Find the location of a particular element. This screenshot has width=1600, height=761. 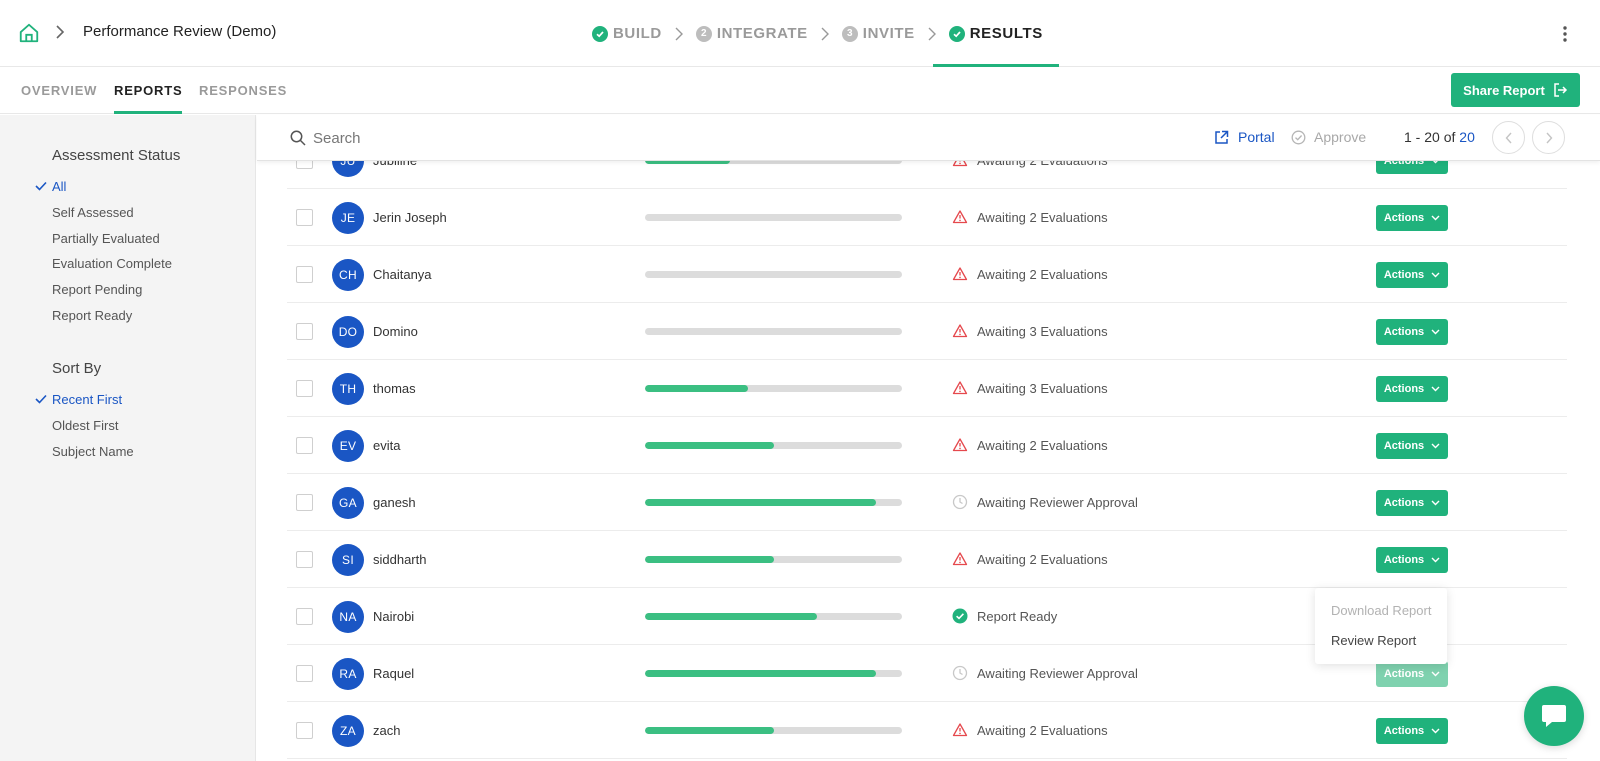

status-filter-self-assessed: Self Assessed is located at coordinates (93, 212).